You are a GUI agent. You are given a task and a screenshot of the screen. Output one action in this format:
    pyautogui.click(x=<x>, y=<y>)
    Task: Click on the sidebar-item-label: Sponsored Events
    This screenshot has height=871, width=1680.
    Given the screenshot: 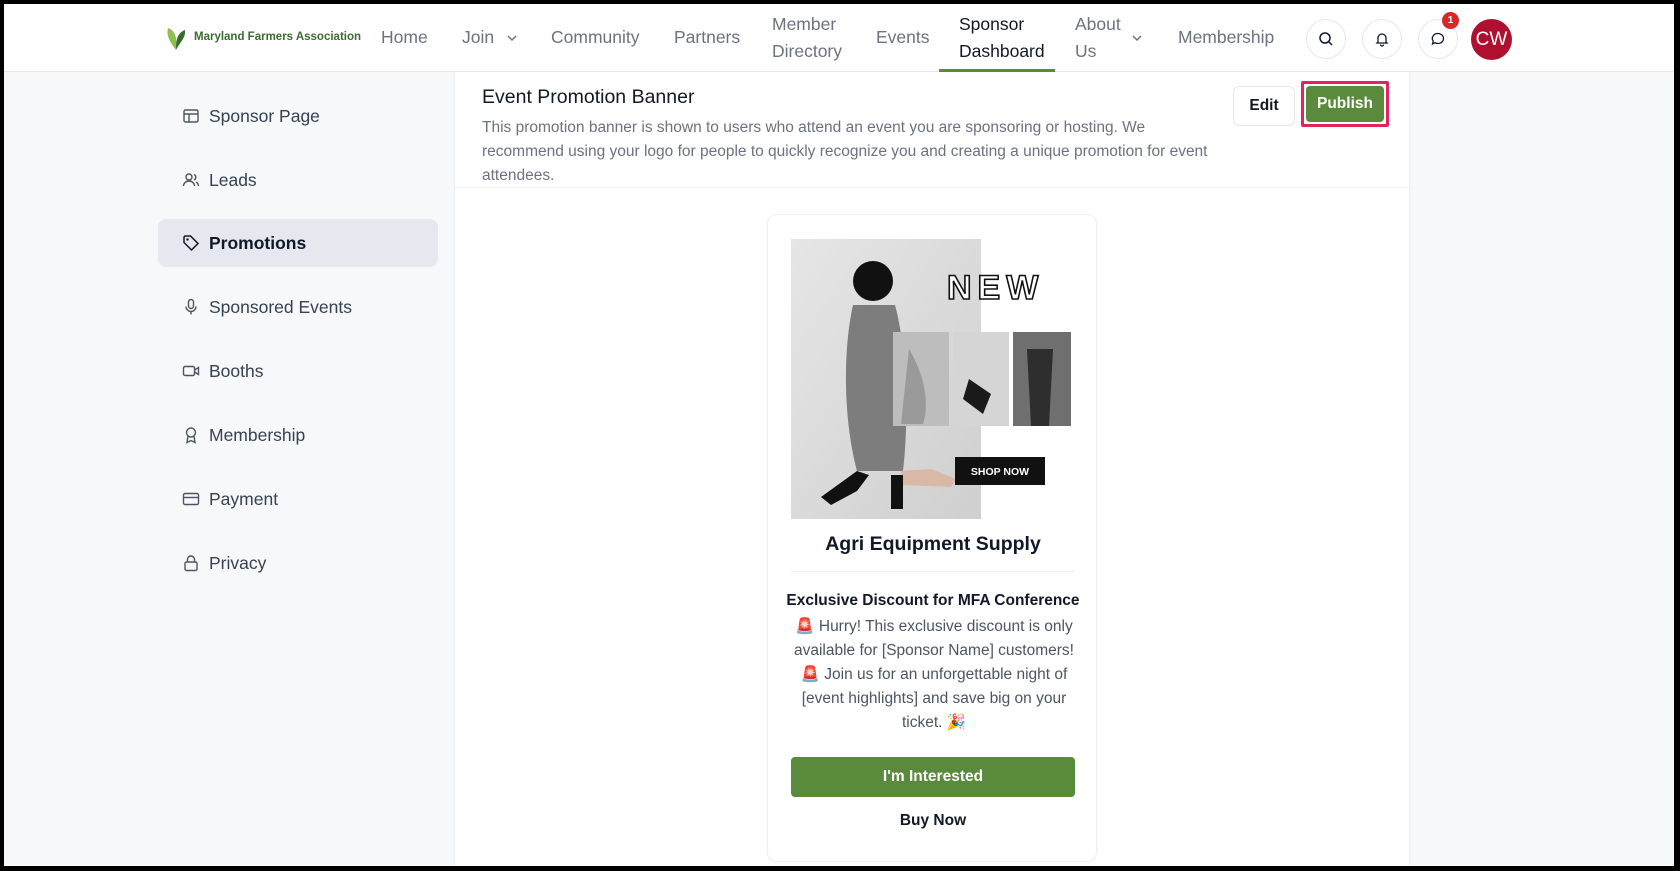 What is the action you would take?
    pyautogui.click(x=281, y=306)
    